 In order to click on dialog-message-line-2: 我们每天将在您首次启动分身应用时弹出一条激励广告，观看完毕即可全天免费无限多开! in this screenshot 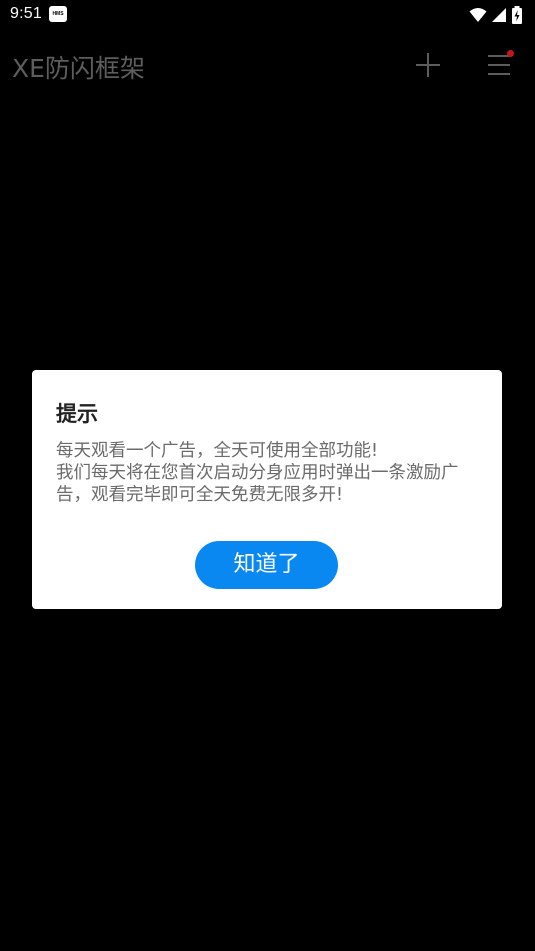, I will do `click(257, 484)`.